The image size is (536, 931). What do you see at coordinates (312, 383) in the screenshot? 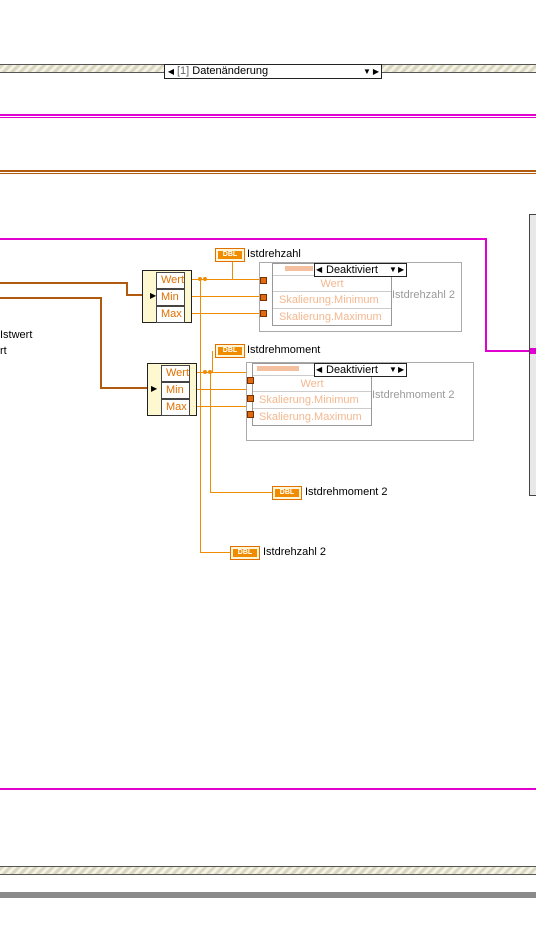
I see `property-node-2-row-wert: Wert` at bounding box center [312, 383].